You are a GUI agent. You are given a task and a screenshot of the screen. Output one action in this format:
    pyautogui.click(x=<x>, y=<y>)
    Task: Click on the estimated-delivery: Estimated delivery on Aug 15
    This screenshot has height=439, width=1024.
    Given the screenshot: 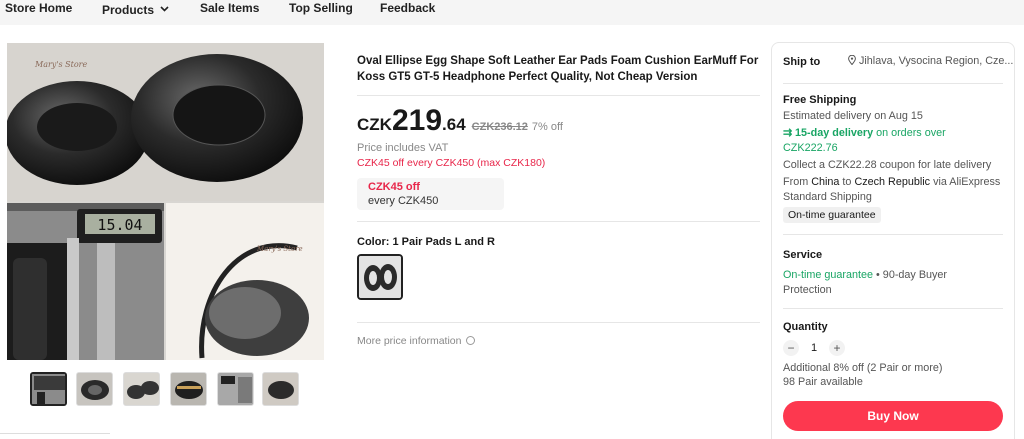 What is the action you would take?
    pyautogui.click(x=853, y=116)
    